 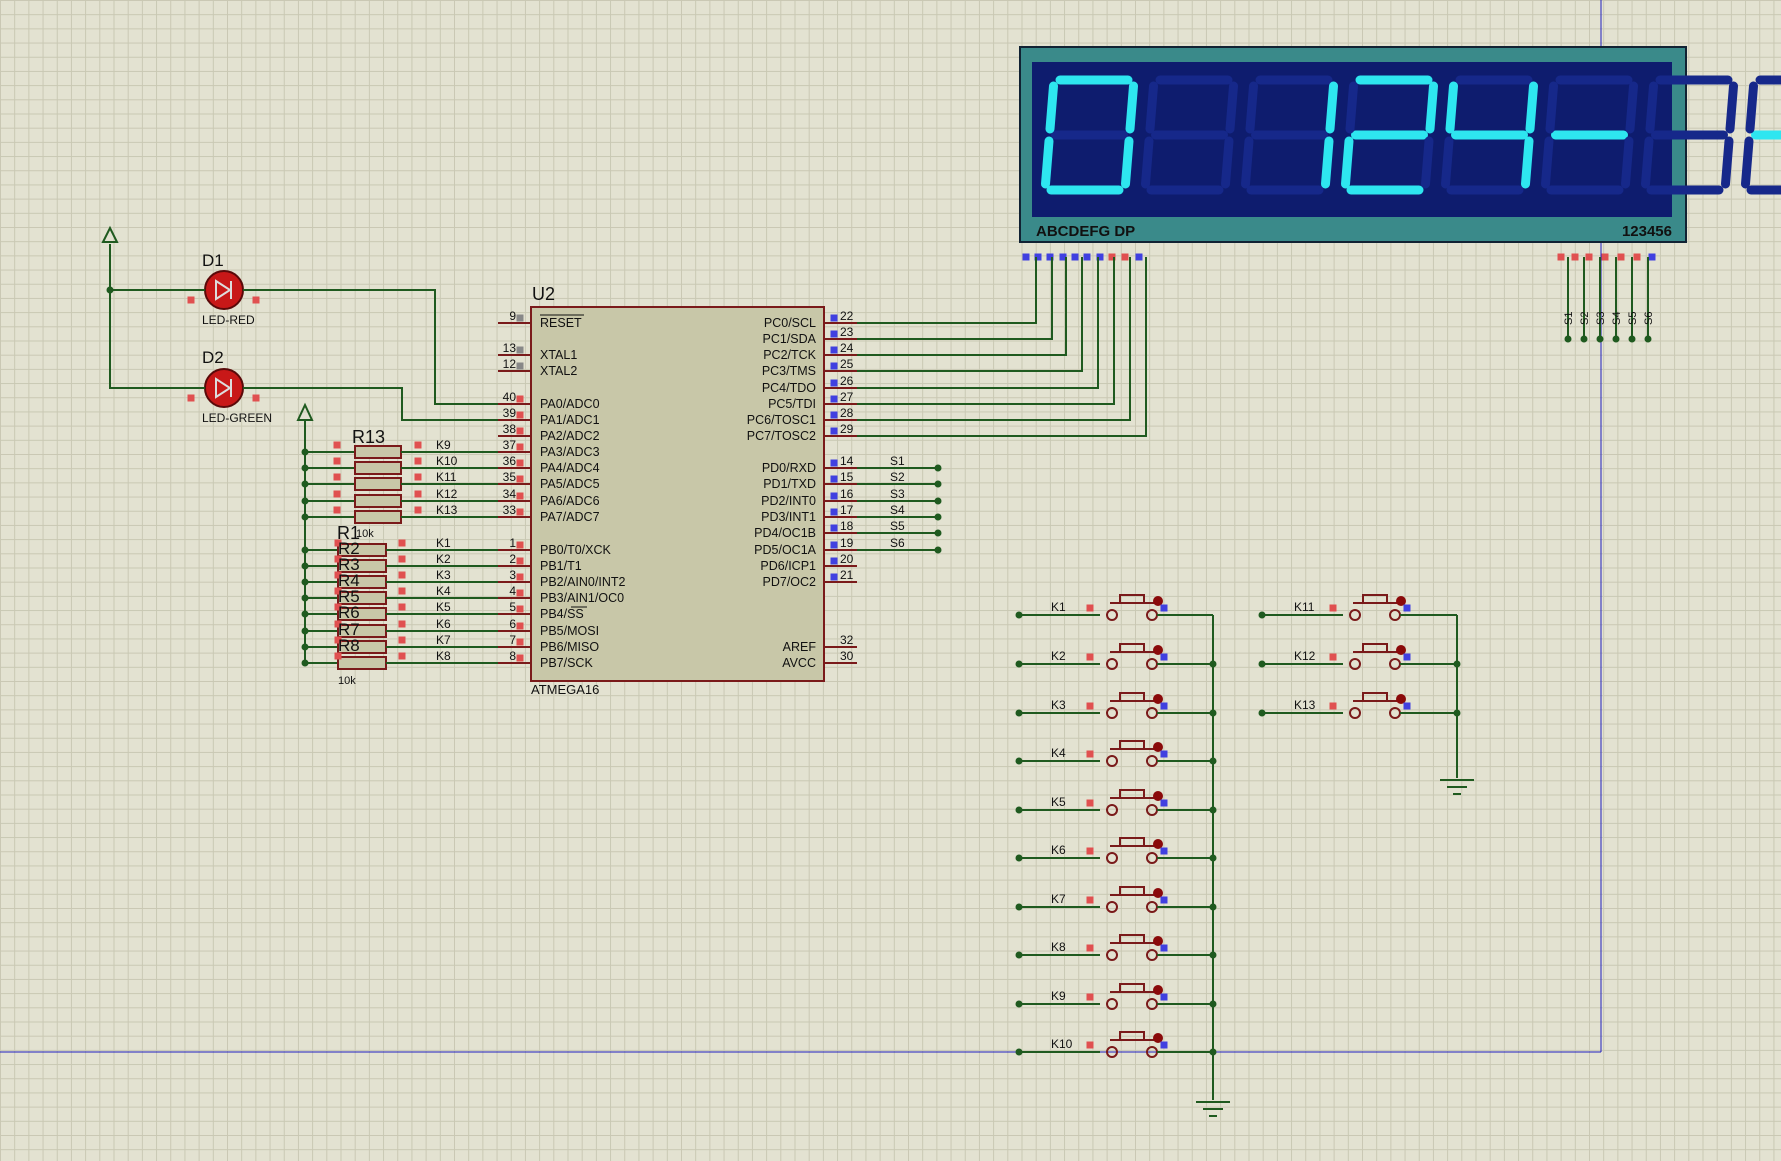 What do you see at coordinates (558, 371) in the screenshot?
I see `mcu-pin-name: XTAL2` at bounding box center [558, 371].